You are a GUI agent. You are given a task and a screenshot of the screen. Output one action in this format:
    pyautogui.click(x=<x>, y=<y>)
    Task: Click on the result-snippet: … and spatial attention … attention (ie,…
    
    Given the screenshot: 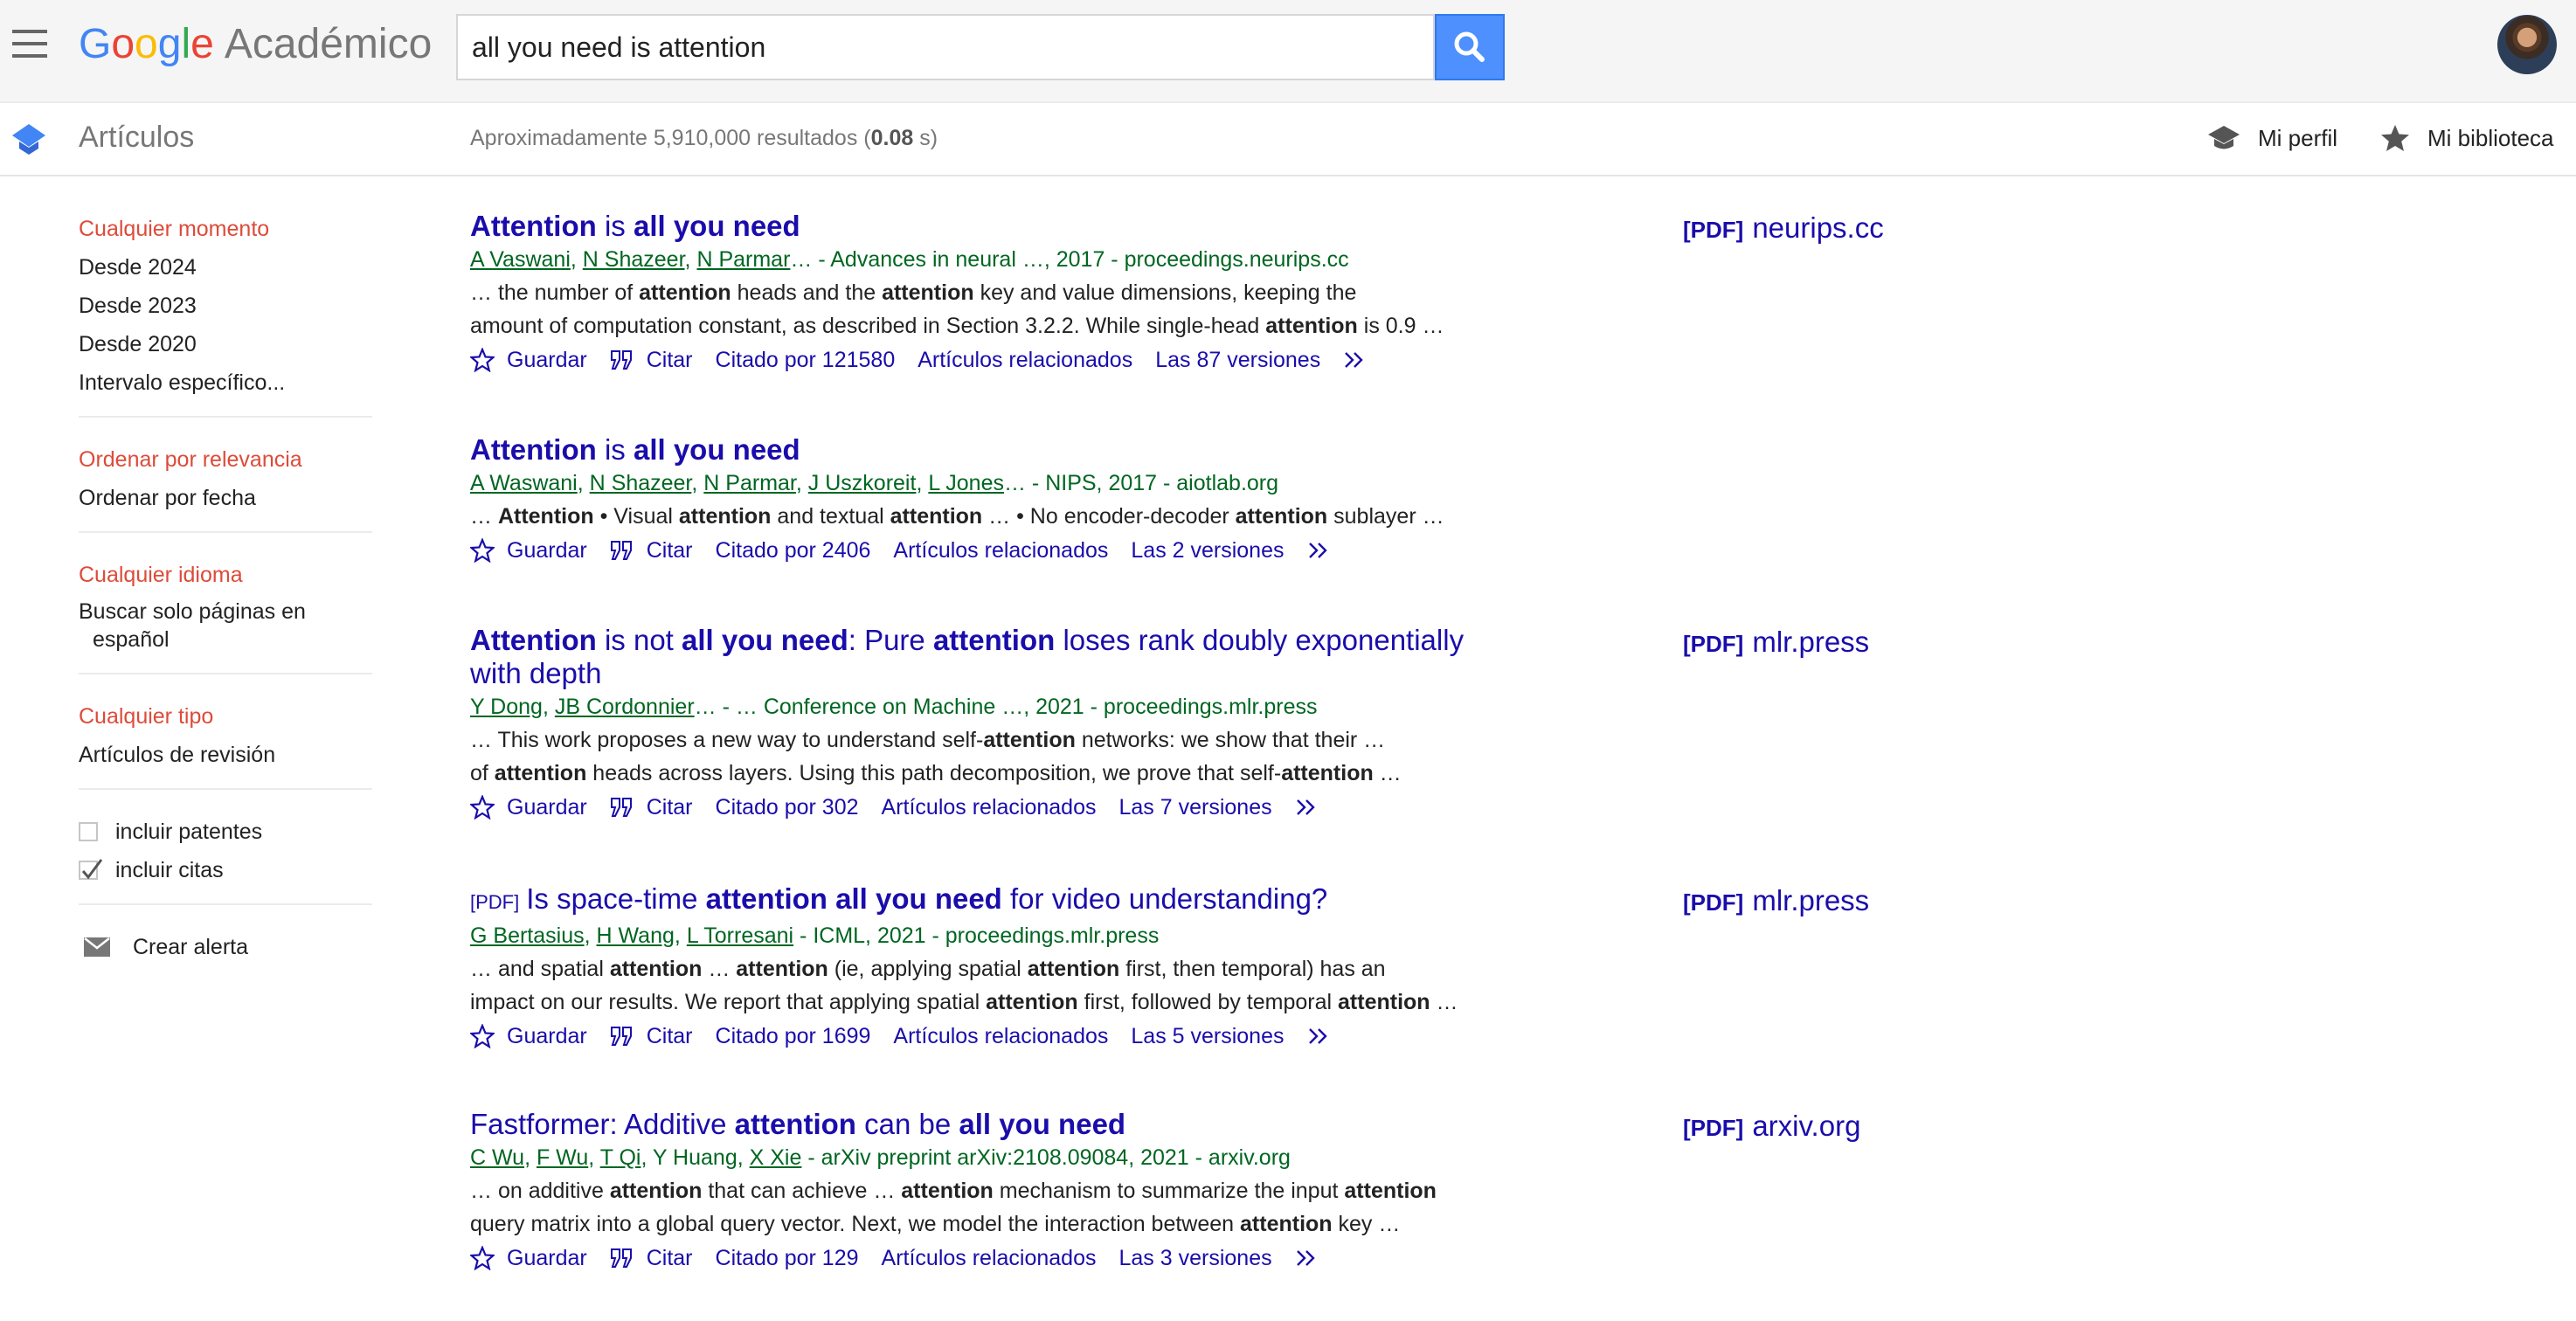 What is the action you would take?
    pyautogui.click(x=985, y=985)
    